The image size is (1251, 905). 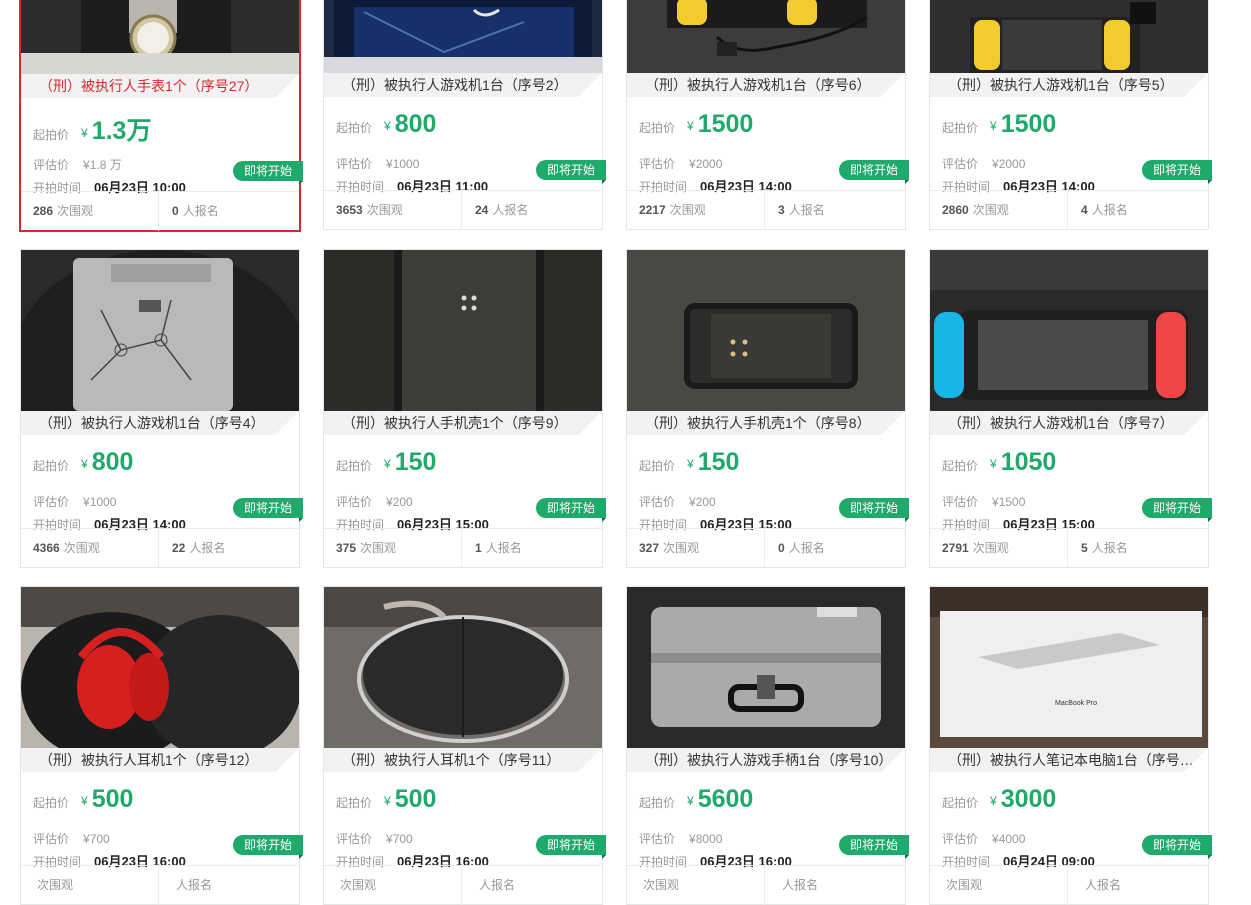 What do you see at coordinates (399, 502) in the screenshot?
I see `eval-price-value: ¥200` at bounding box center [399, 502].